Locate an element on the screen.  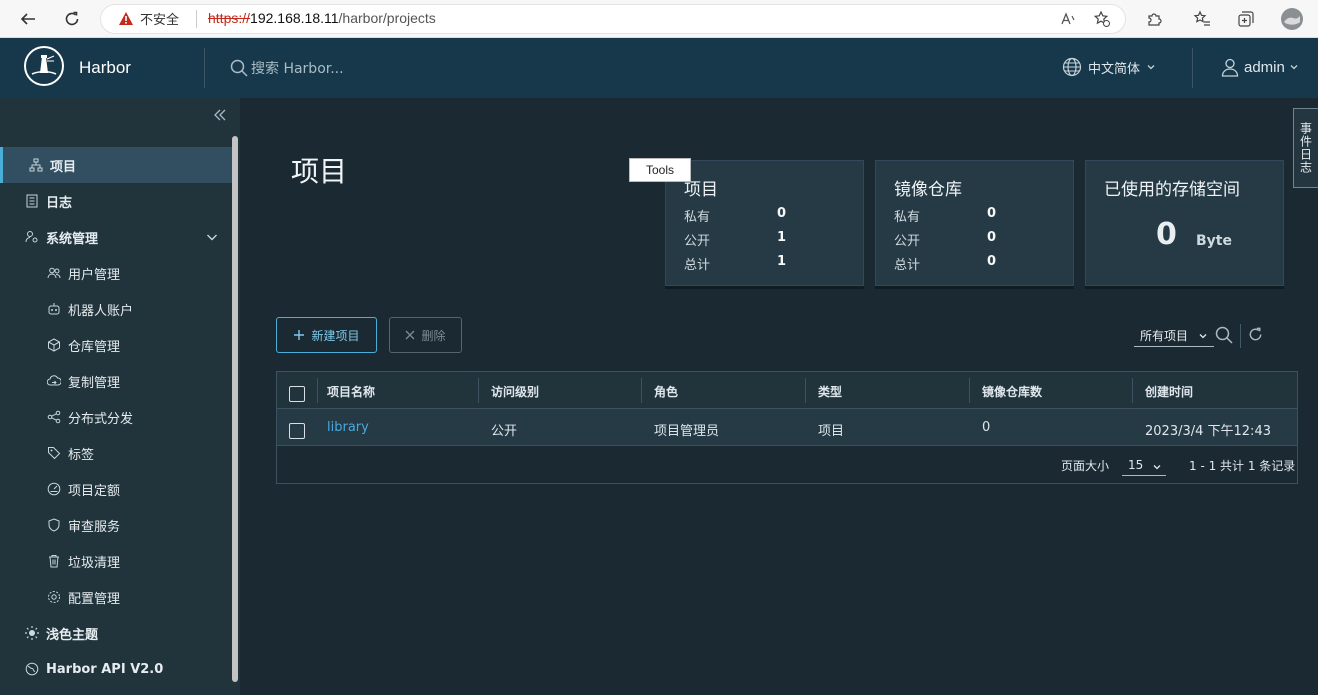
cell-type: 项目 is located at coordinates (831, 431).